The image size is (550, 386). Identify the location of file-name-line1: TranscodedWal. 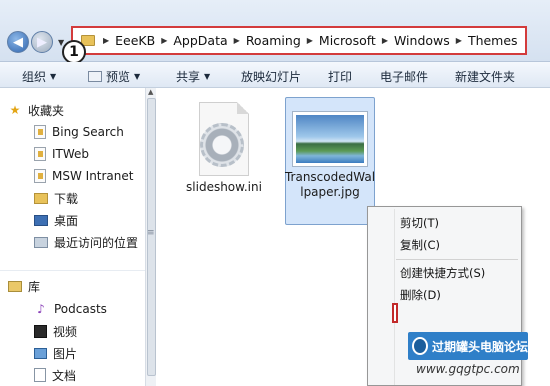
(330, 177).